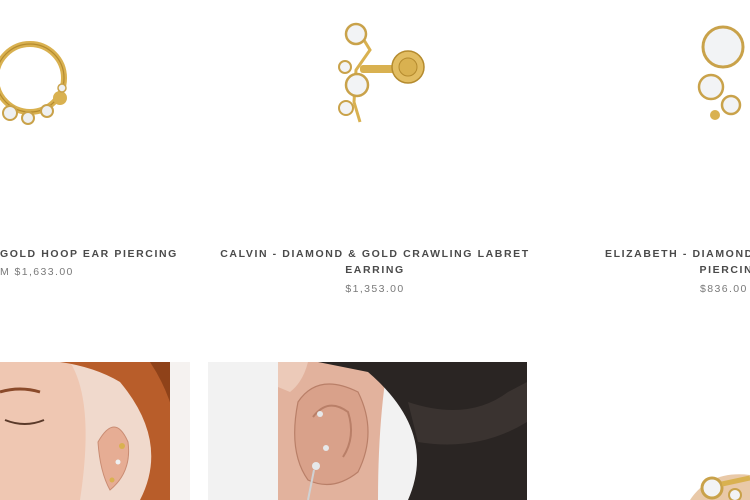 The height and width of the screenshot is (500, 750). Describe the element at coordinates (670, 150) in the screenshot. I see `product-card-elizabeth: ELIZABETH - DIAMOND & PIERCING $836.00` at that location.